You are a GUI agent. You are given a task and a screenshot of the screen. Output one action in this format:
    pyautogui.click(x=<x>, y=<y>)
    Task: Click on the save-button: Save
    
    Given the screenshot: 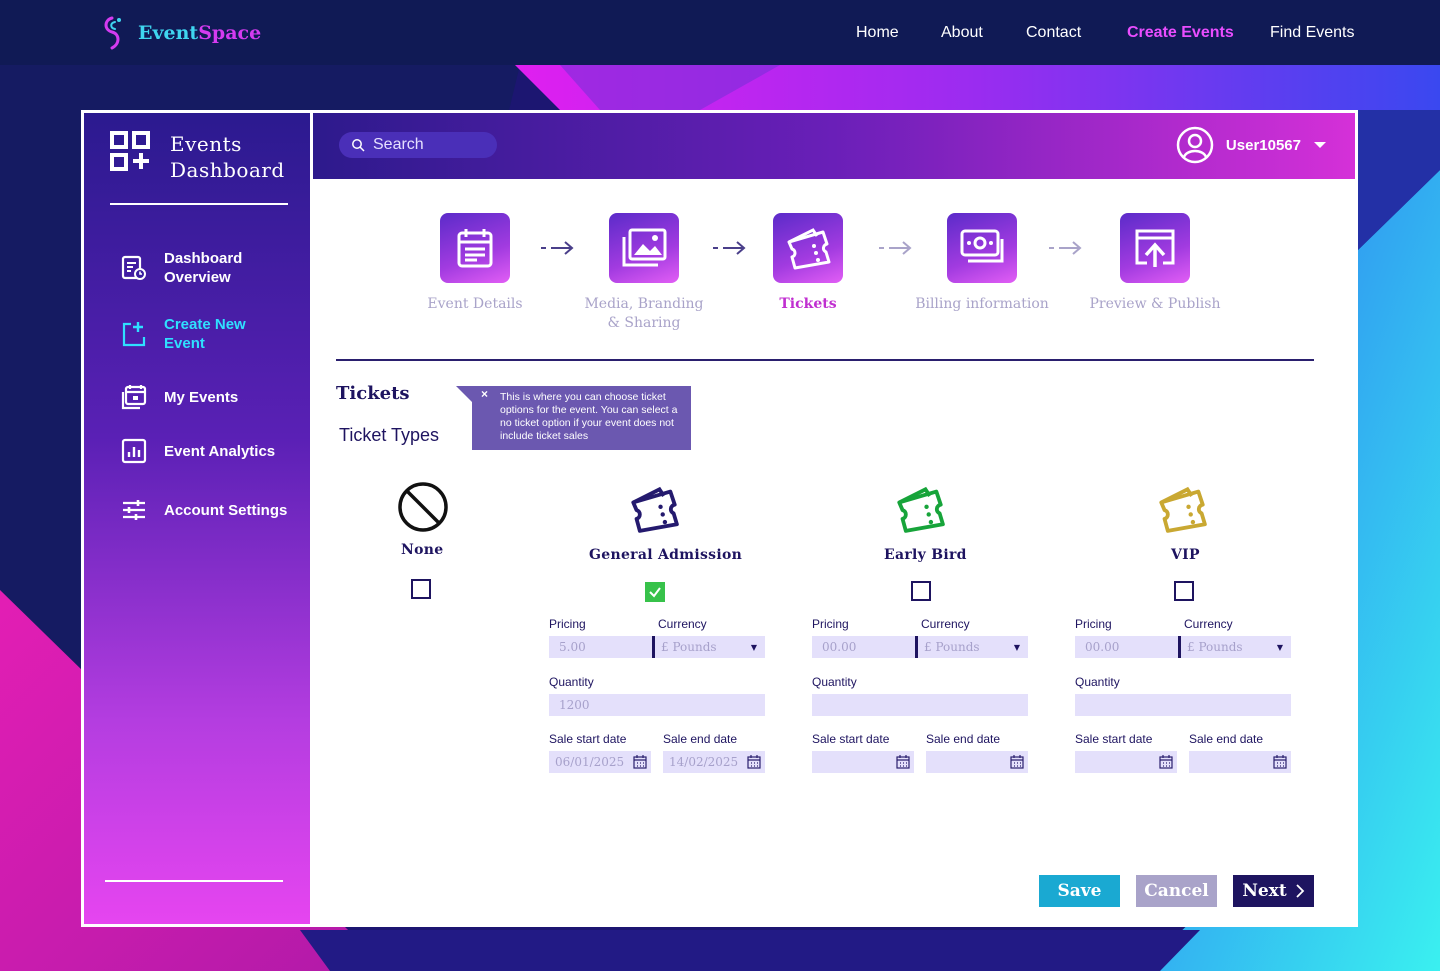 What is the action you would take?
    pyautogui.click(x=1079, y=891)
    